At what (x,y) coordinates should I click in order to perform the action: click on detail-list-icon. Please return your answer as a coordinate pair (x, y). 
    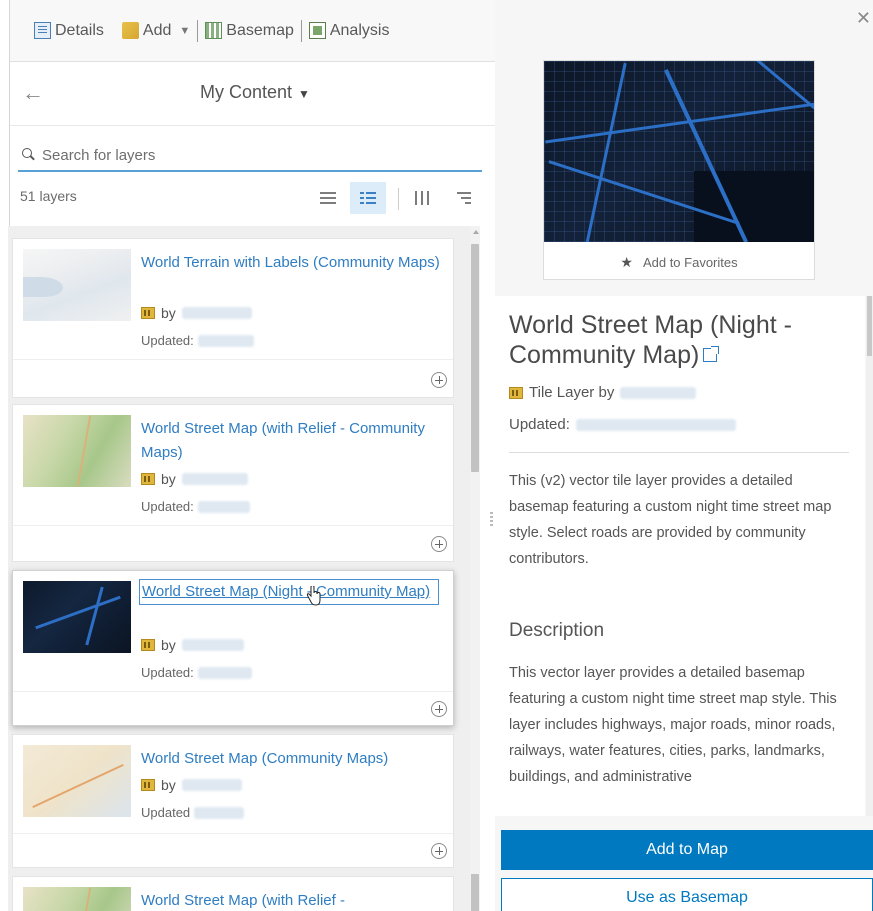
    Looking at the image, I should click on (368, 198).